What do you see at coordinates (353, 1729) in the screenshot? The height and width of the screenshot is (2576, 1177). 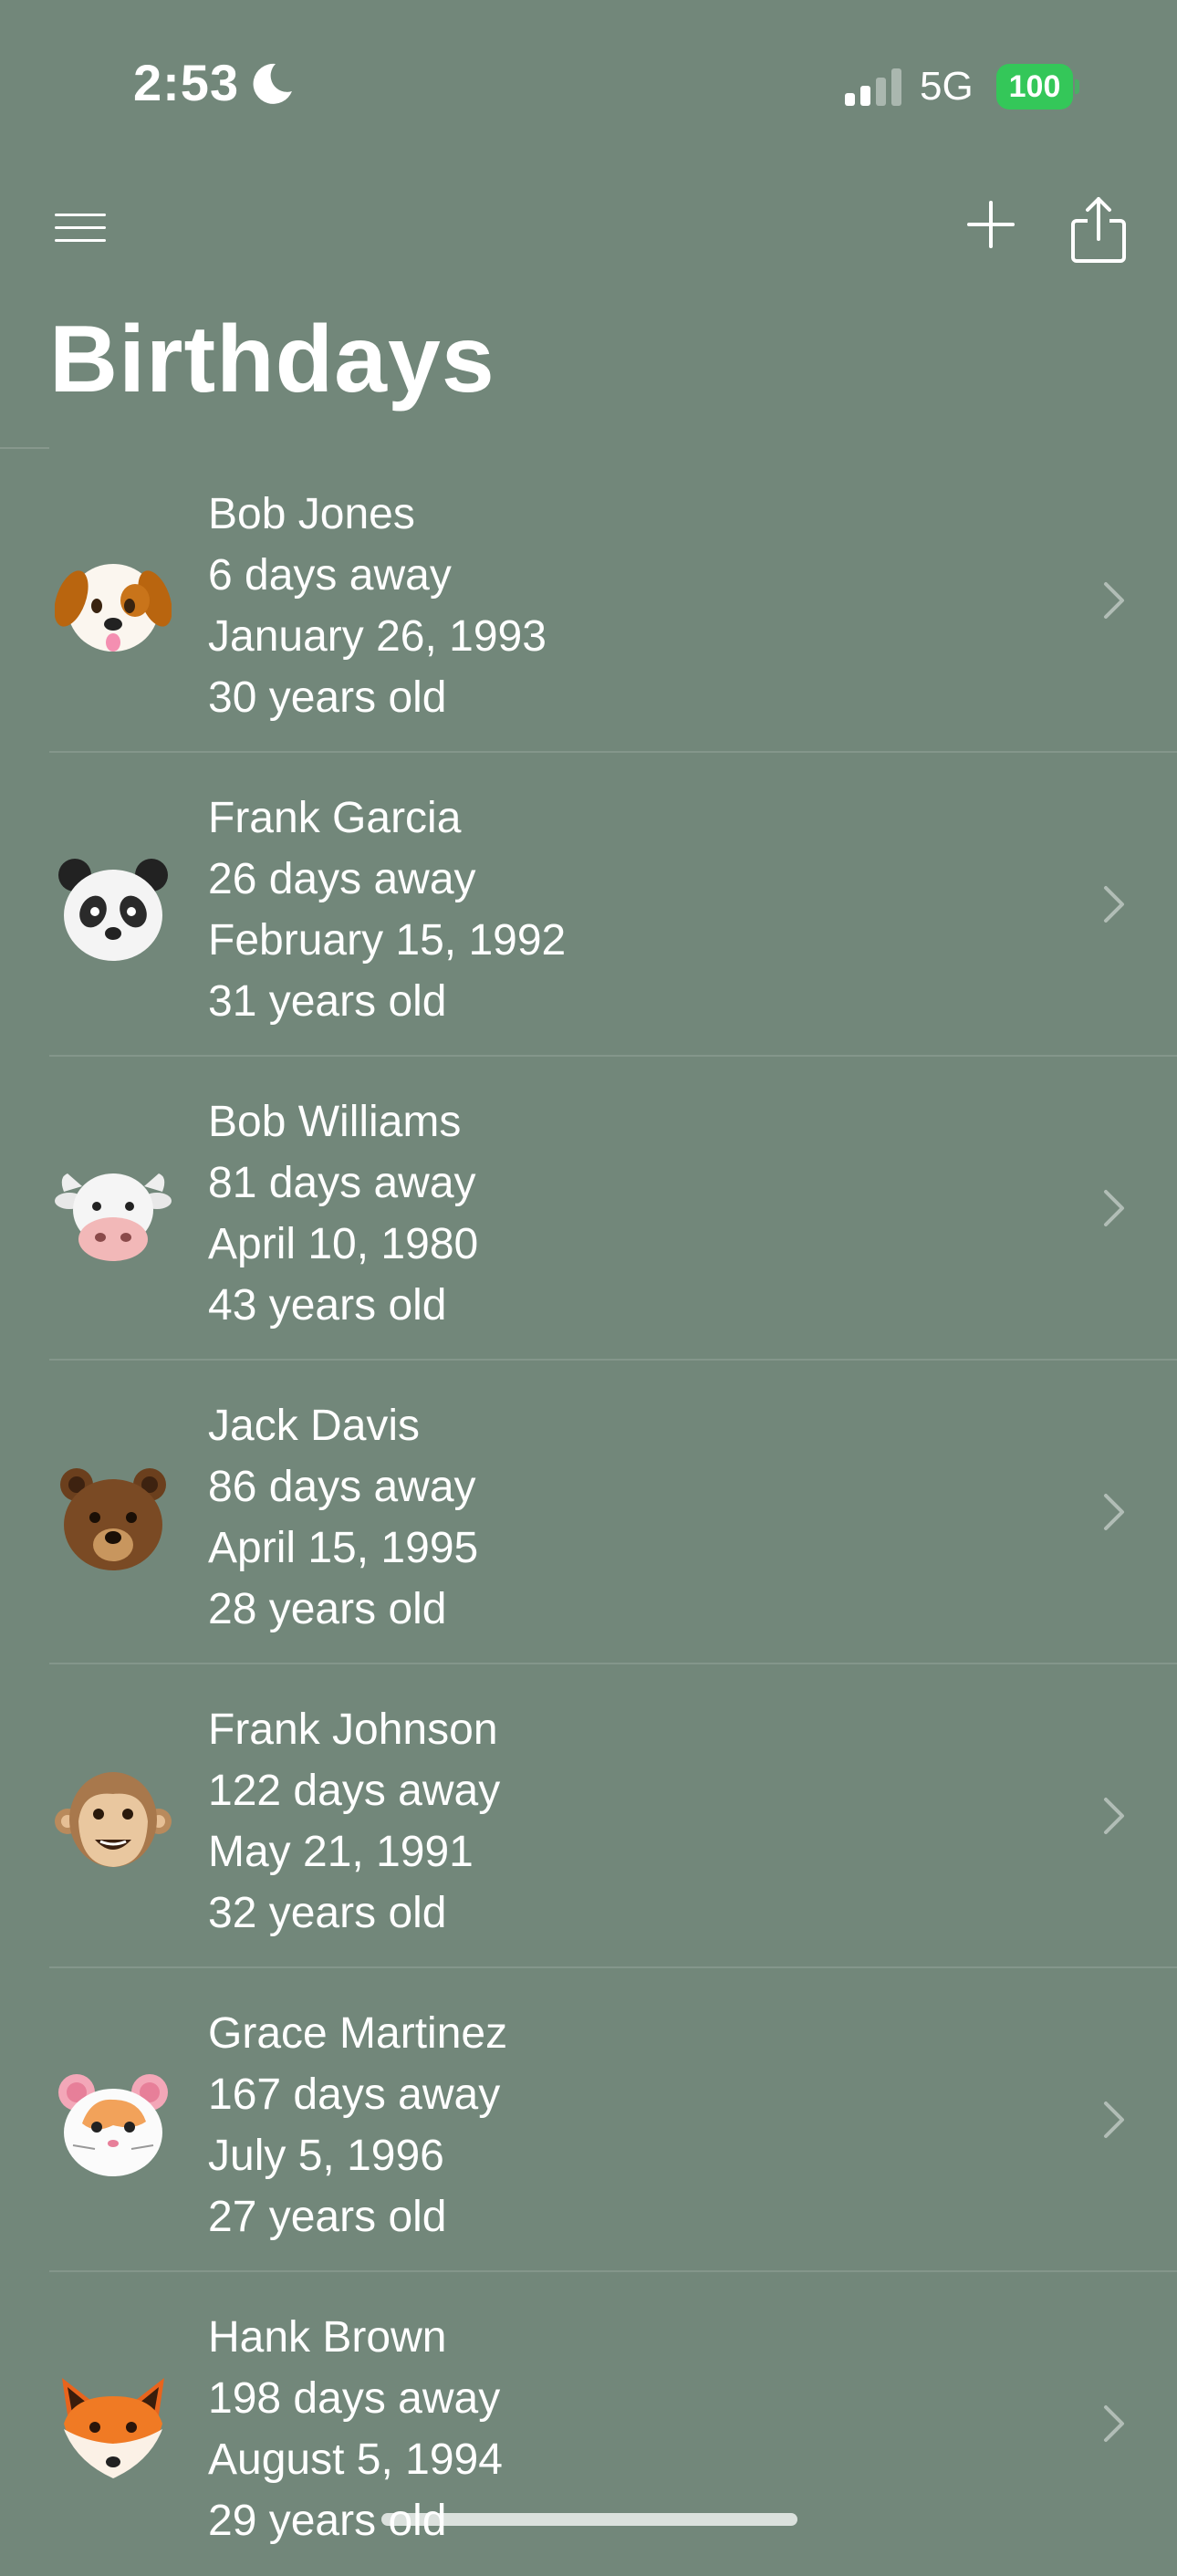 I see `person-name: Frank Johnson` at bounding box center [353, 1729].